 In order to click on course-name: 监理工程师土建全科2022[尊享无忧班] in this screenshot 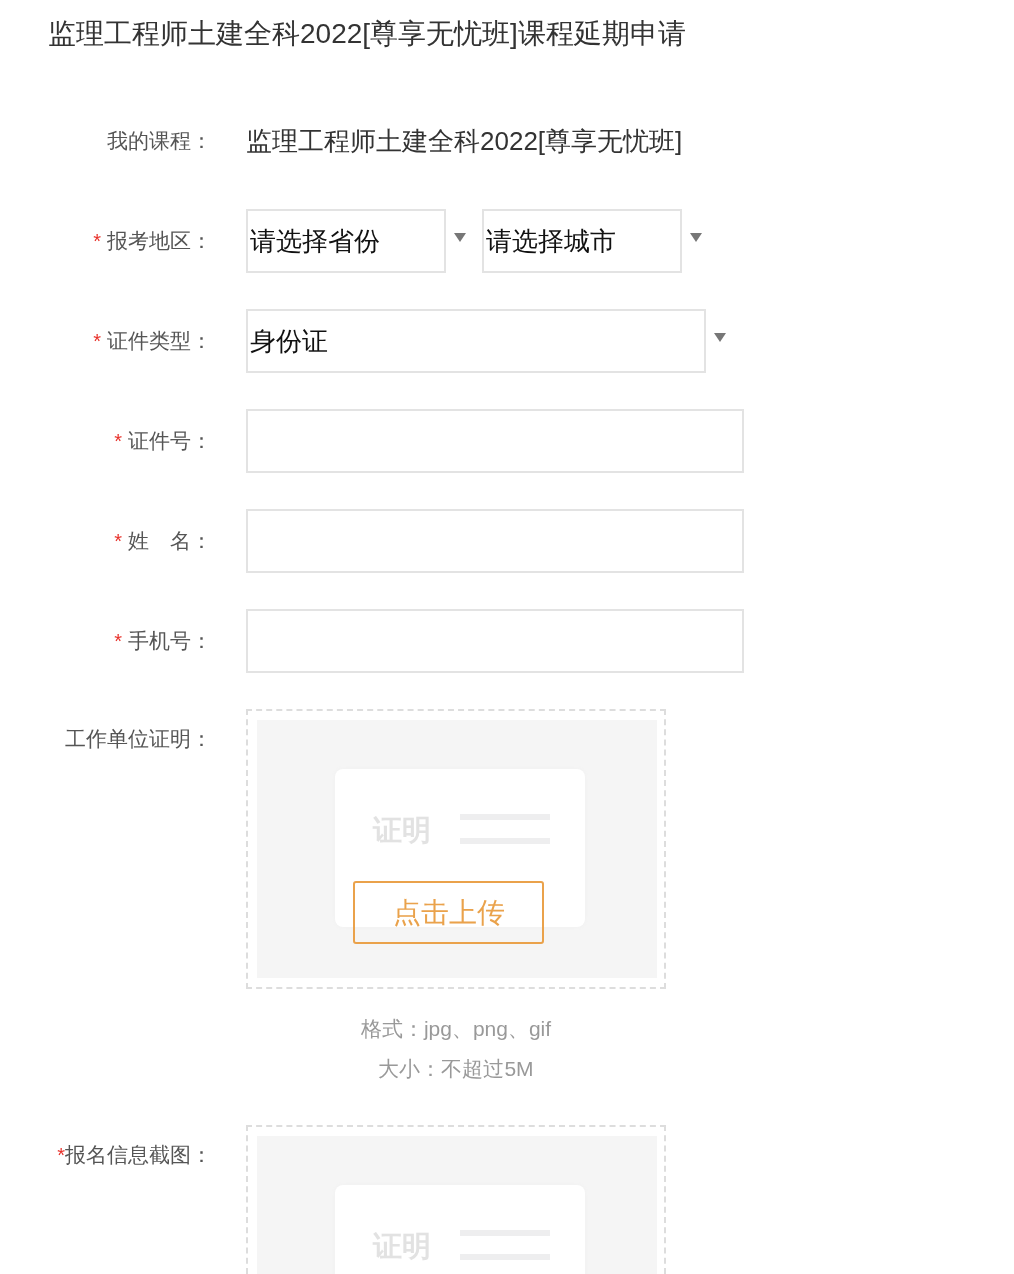, I will do `click(464, 141)`.